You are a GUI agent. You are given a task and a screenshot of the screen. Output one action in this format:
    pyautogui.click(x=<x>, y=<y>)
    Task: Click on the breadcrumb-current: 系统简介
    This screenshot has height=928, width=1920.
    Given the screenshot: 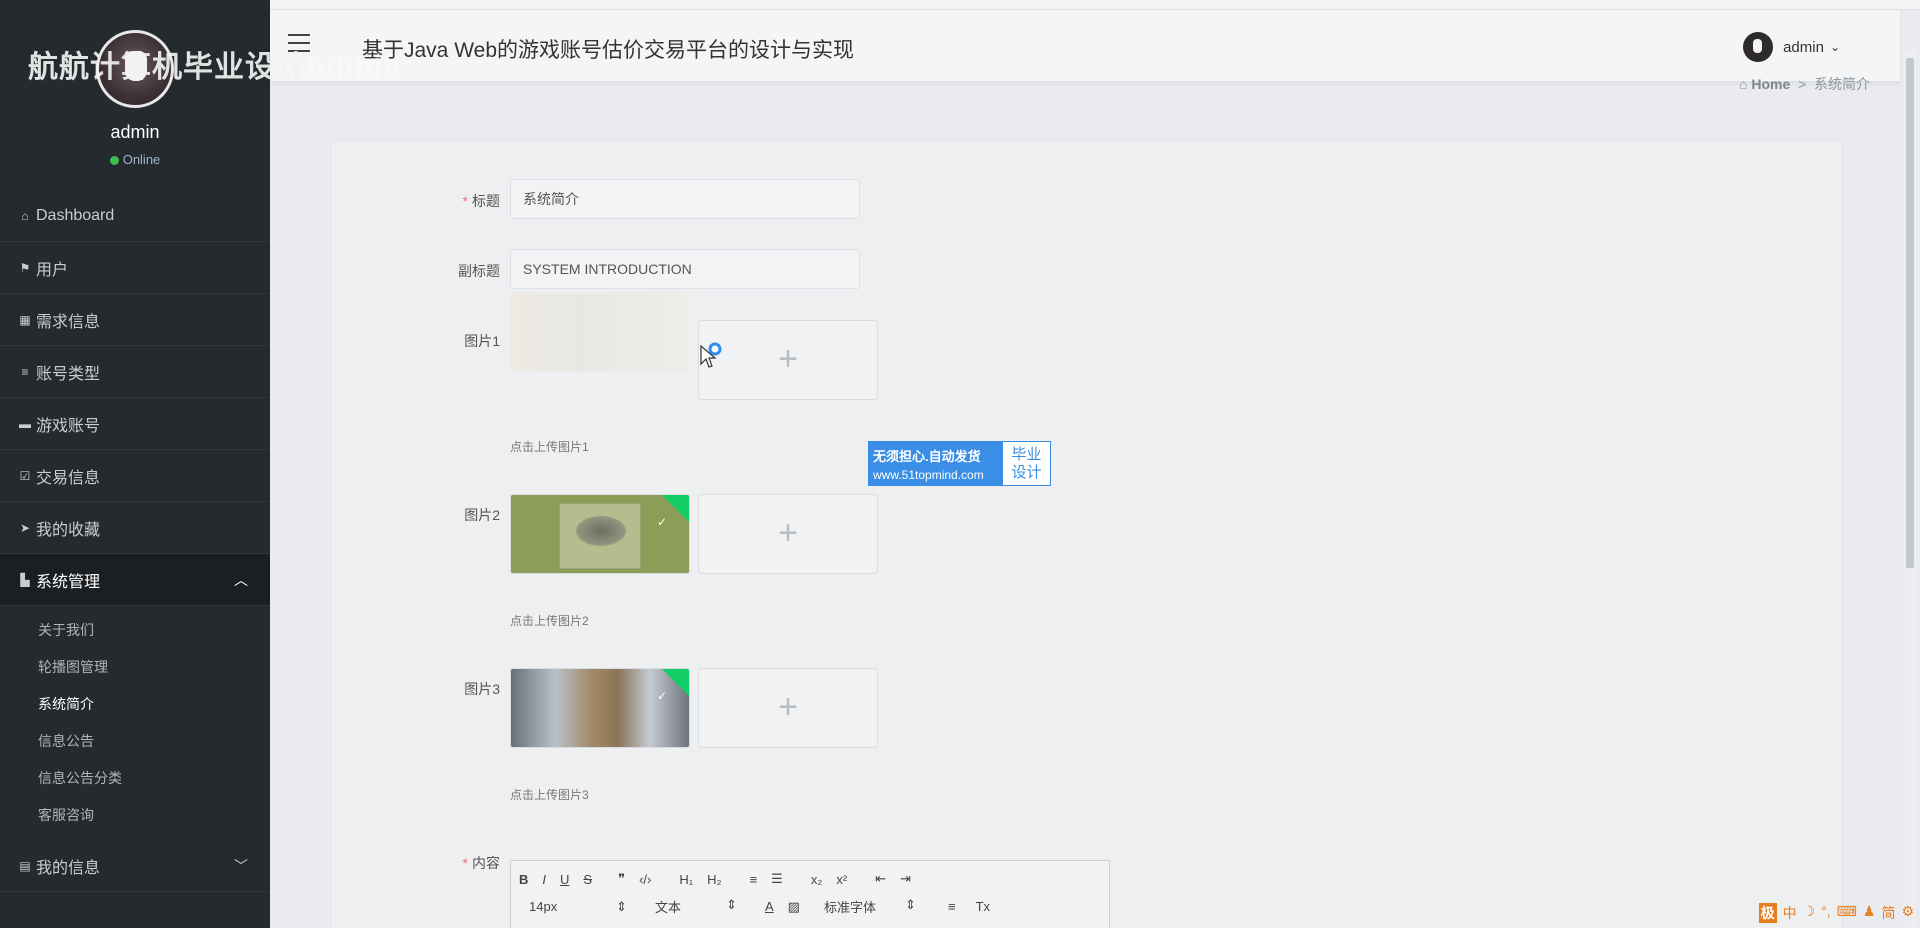 What is the action you would take?
    pyautogui.click(x=1842, y=84)
    